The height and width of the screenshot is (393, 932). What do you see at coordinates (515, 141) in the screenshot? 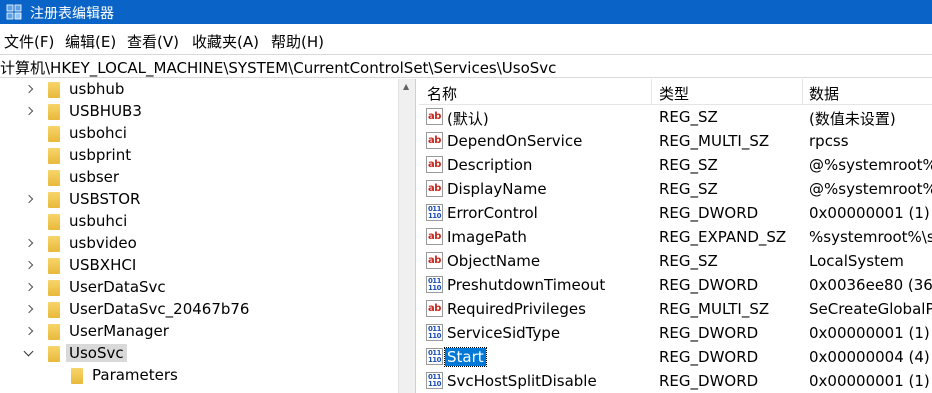
I see `value-name-cell: DependOnService` at bounding box center [515, 141].